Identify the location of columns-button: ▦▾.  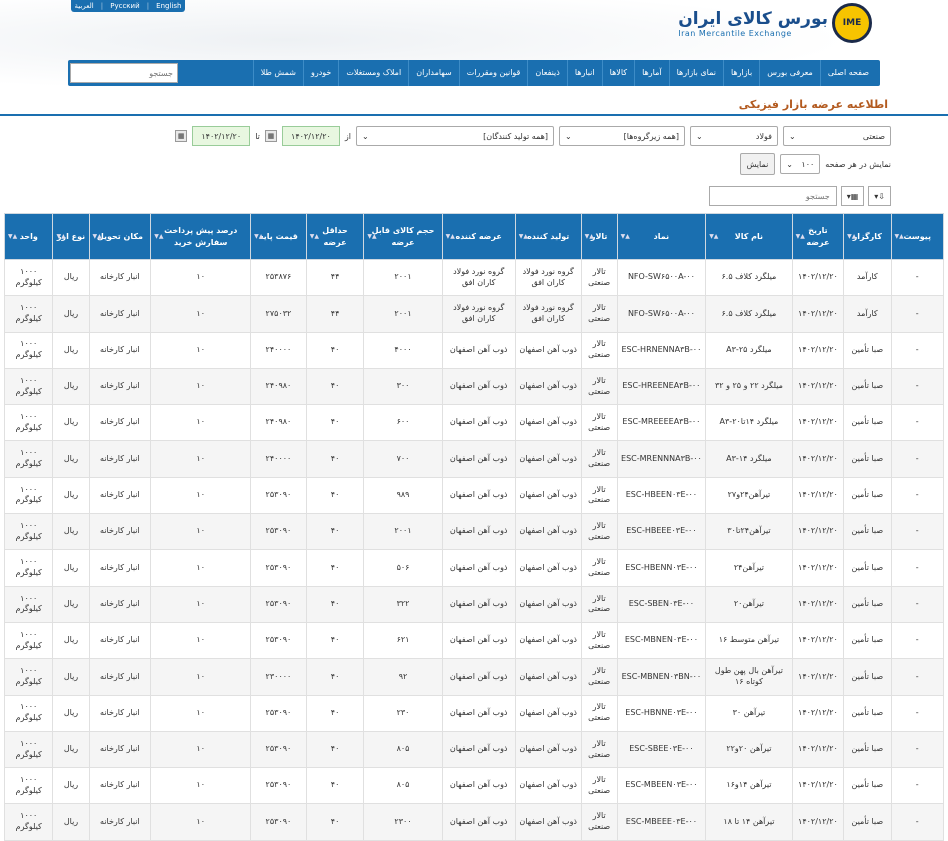
(852, 196).